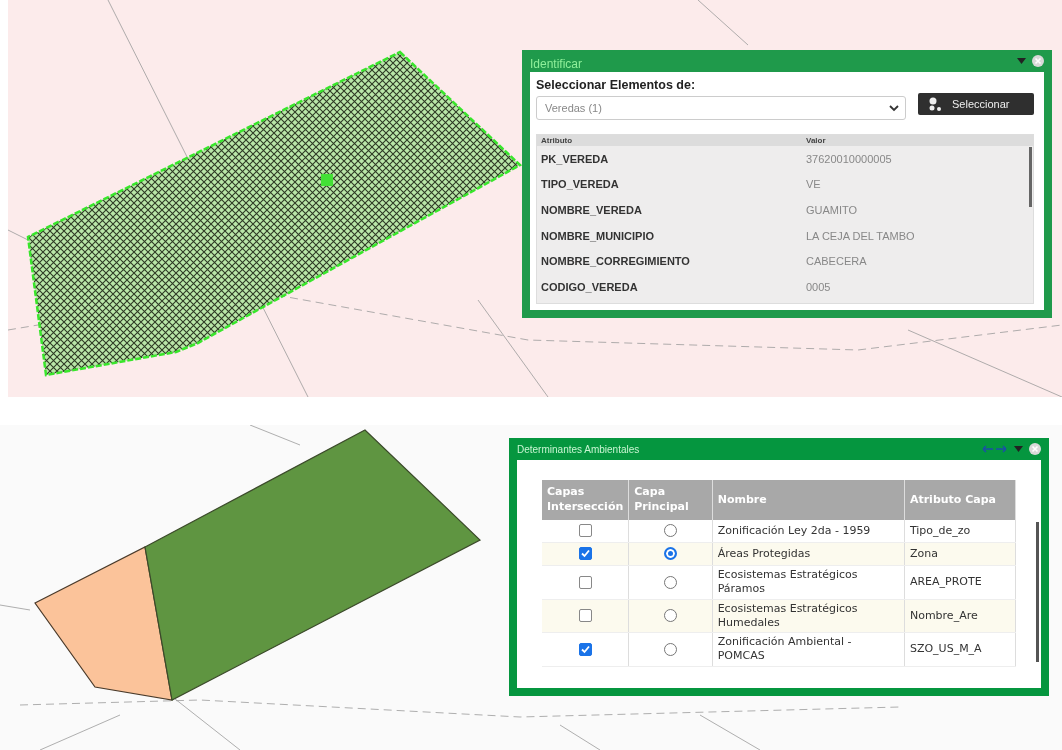 Image resolution: width=1062 pixels, height=750 pixels. What do you see at coordinates (616, 261) in the screenshot?
I see `attribute-name: NOMBRE_CORREGIMIENTO` at bounding box center [616, 261].